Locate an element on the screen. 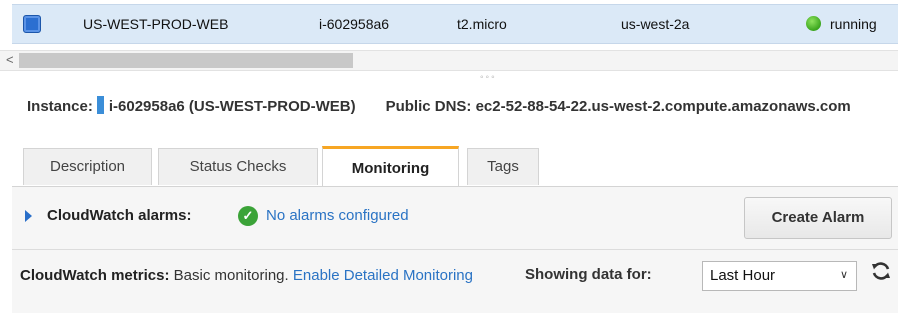 Image resolution: width=898 pixels, height=313 pixels. running-status-icon is located at coordinates (813, 23).